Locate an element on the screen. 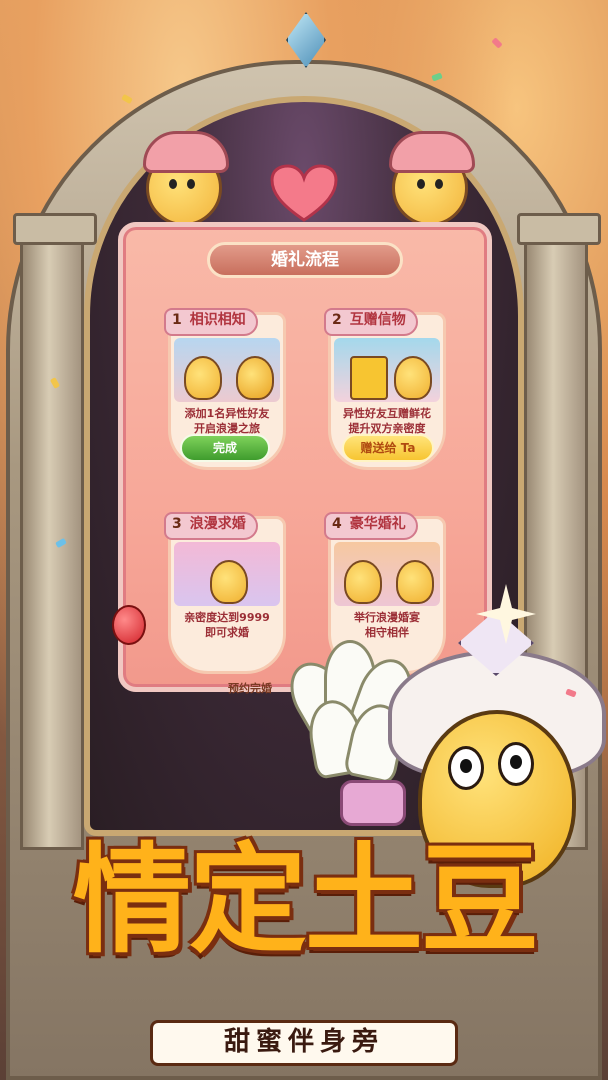 This screenshot has width=608, height=1080. balloon-icon is located at coordinates (129, 625).